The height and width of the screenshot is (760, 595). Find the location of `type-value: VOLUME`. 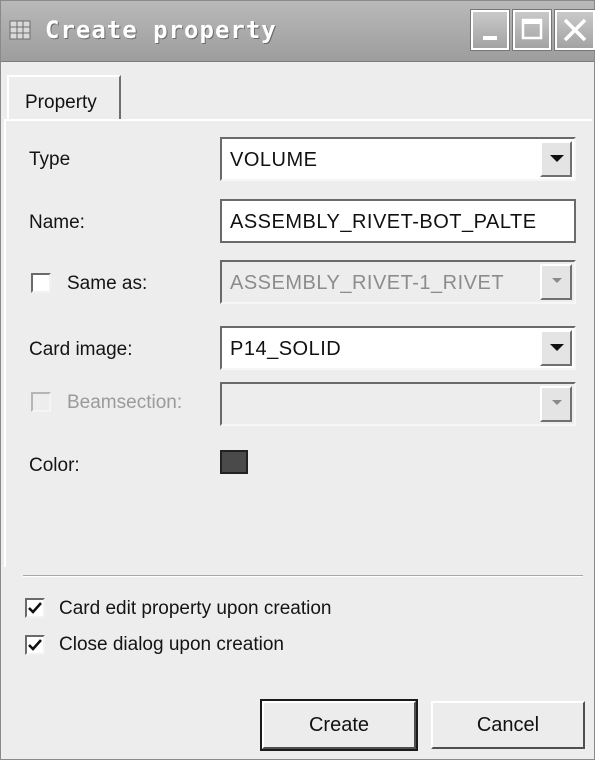

type-value: VOLUME is located at coordinates (274, 160).